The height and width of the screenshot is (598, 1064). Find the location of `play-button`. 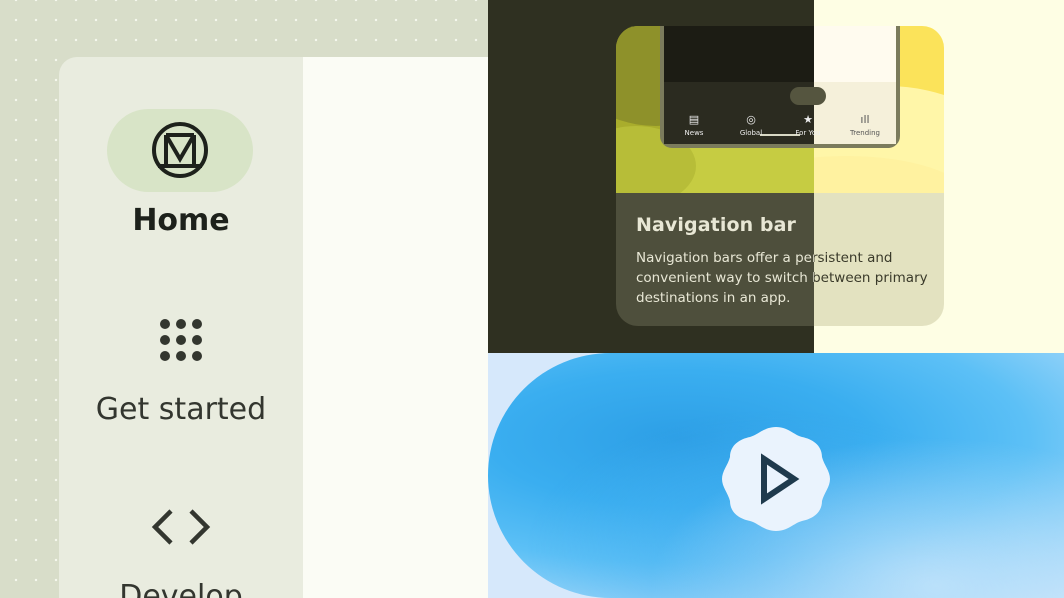

play-button is located at coordinates (776, 479).